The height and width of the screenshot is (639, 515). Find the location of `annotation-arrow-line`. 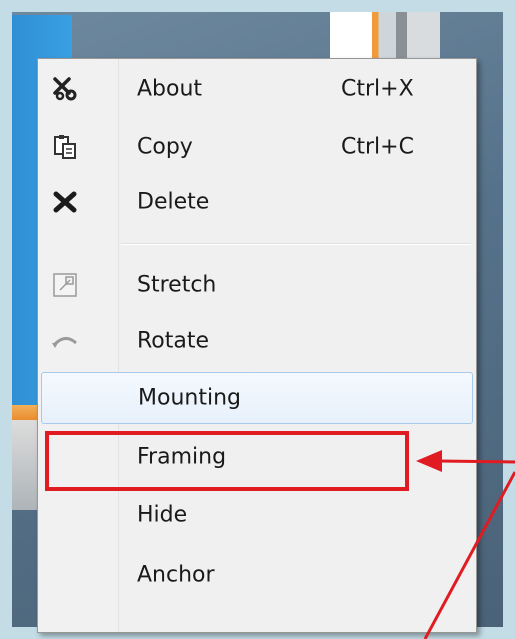

annotation-arrow-line is located at coordinates (476, 461).